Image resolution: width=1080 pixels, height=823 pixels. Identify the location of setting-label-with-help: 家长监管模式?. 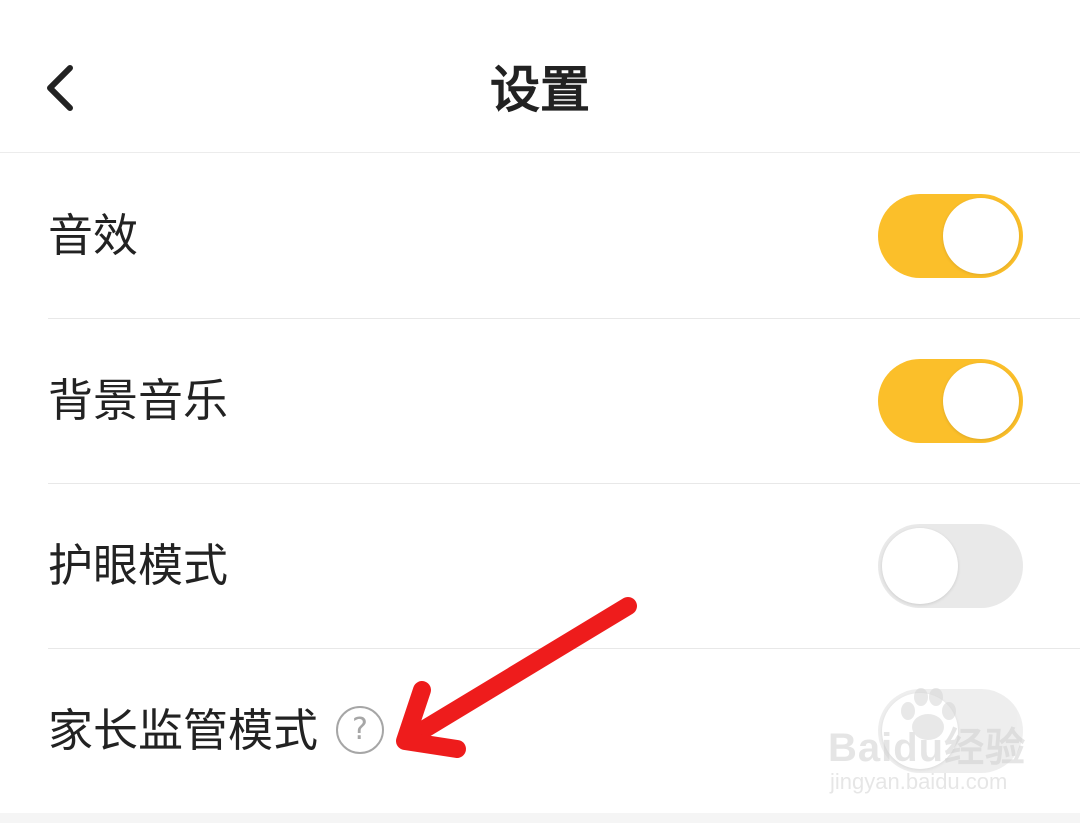
(216, 731).